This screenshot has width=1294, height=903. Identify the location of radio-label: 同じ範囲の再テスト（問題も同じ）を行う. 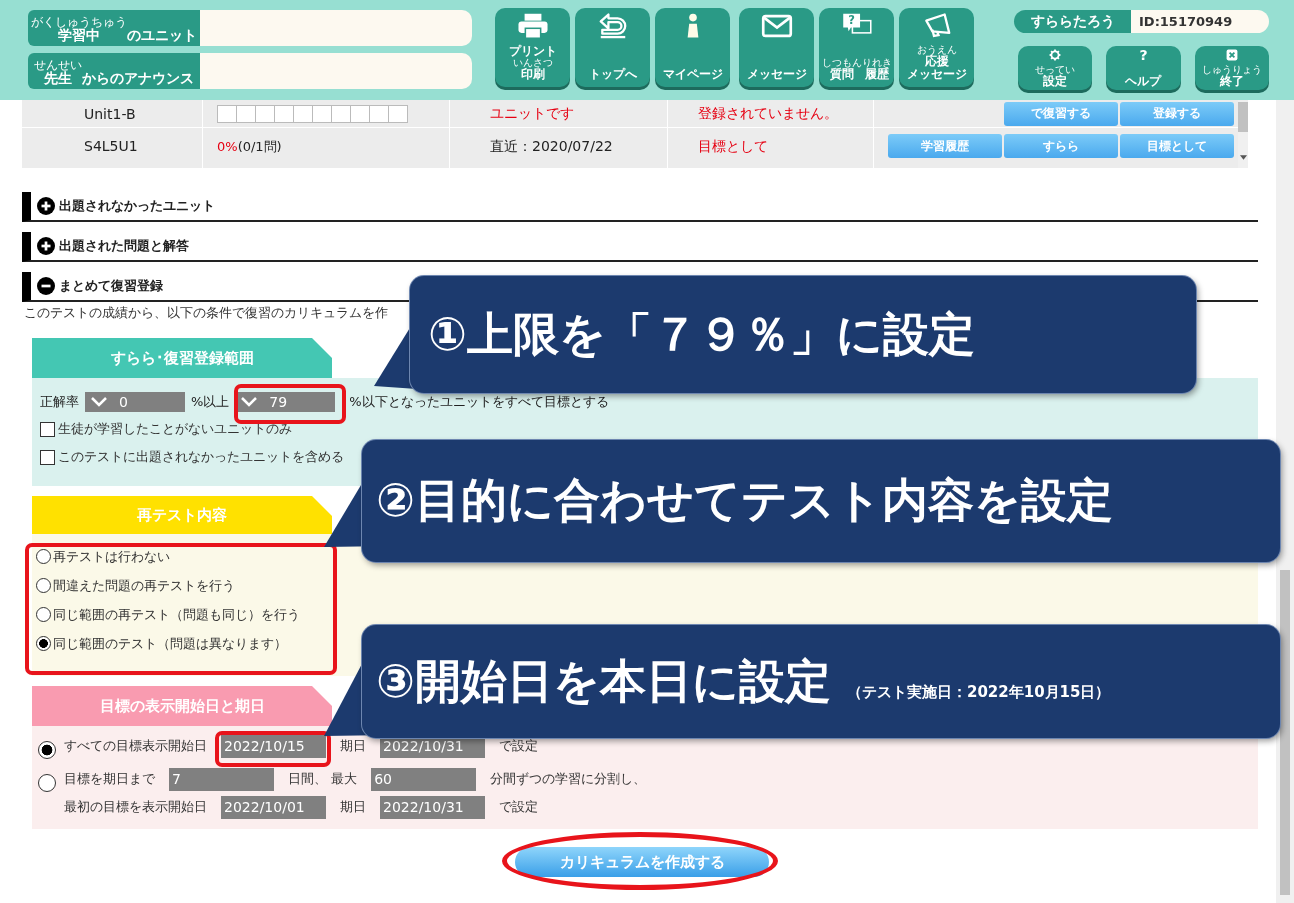
(176, 614).